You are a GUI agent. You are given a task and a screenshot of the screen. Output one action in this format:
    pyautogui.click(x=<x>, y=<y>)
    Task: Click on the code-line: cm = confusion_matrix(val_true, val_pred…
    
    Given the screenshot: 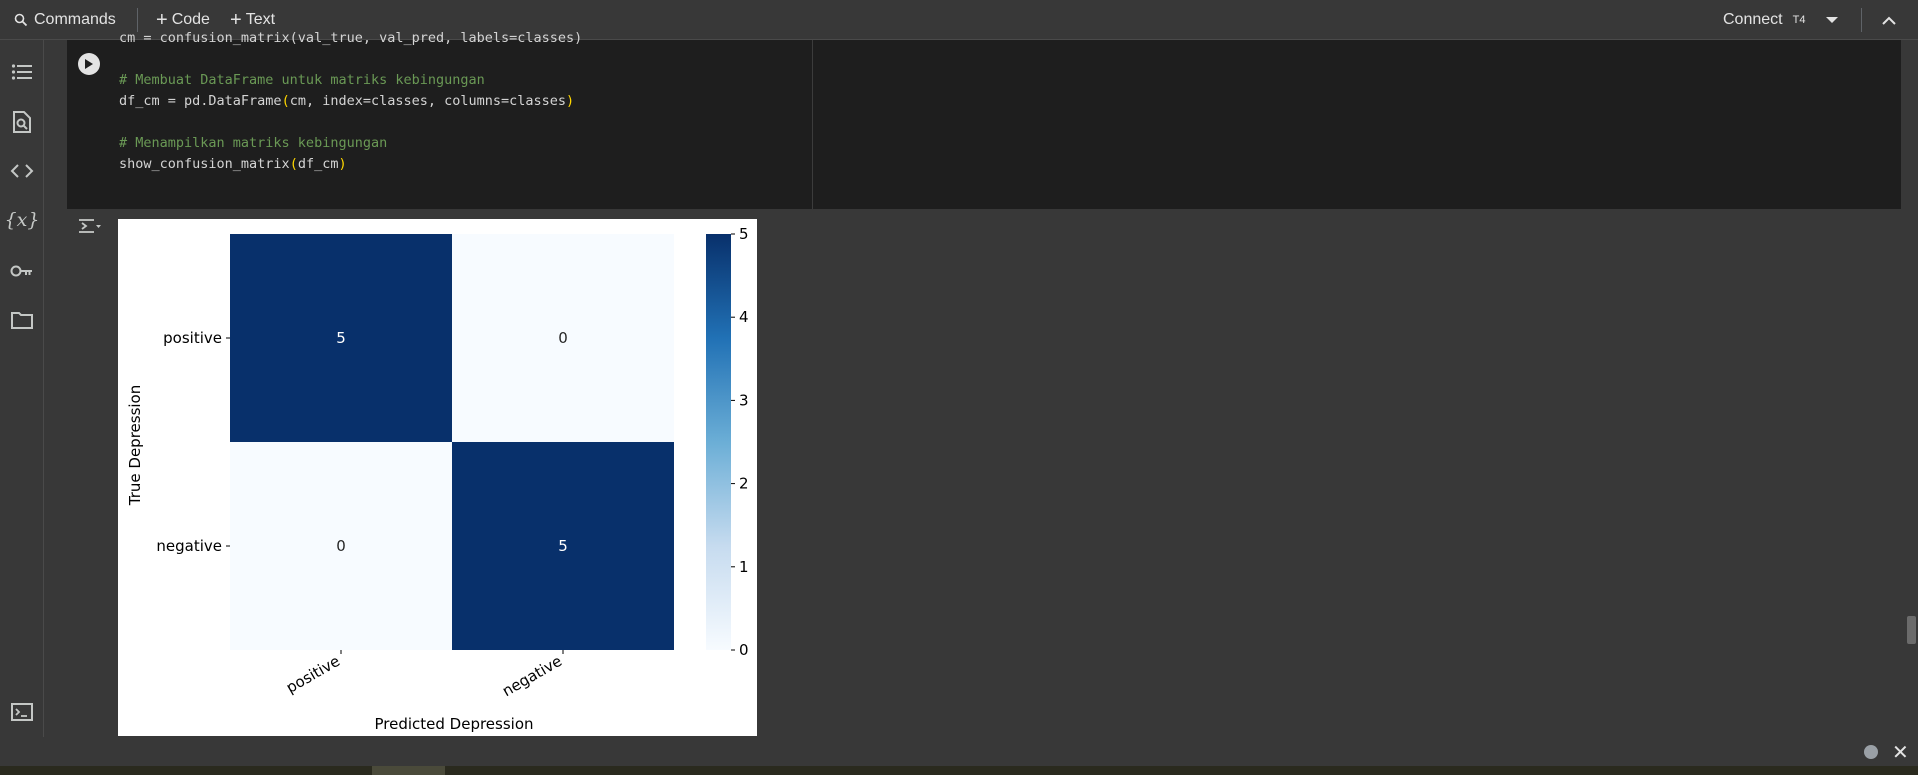 What is the action you would take?
    pyautogui.click(x=350, y=38)
    